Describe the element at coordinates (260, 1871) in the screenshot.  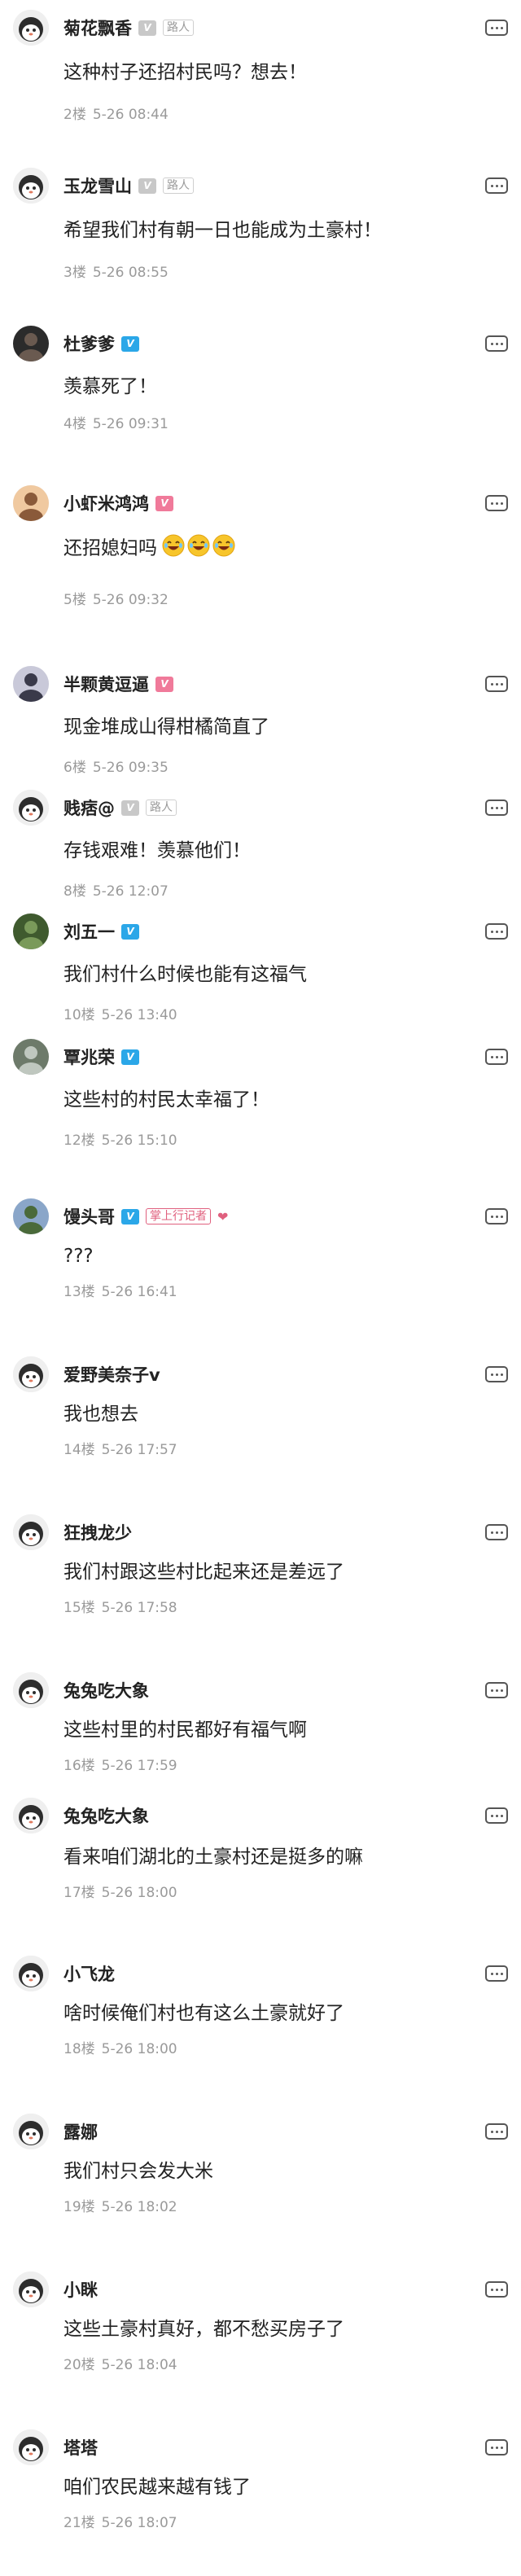
I see `comment-item: 兔兔吃大象 看来咱们湖北的土豪村还是挺多的嘛 17楼 5-26 18:00` at that location.